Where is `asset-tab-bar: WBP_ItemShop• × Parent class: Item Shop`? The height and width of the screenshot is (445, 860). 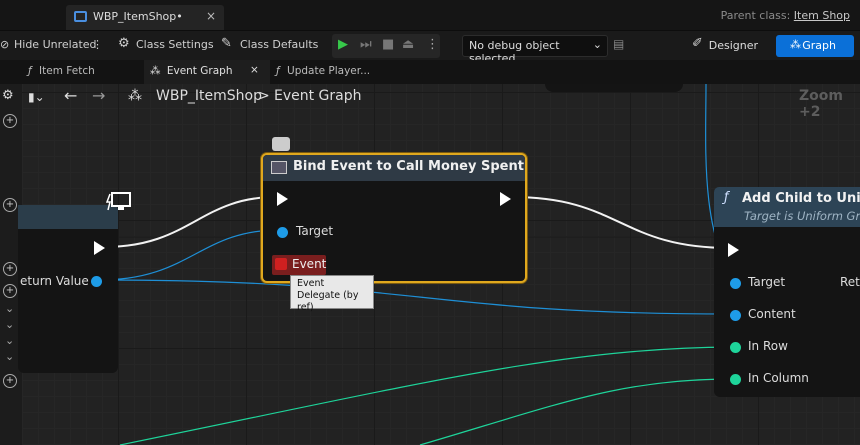
asset-tab-bar: WBP_ItemShop• × Parent class: Item Shop is located at coordinates (430, 15).